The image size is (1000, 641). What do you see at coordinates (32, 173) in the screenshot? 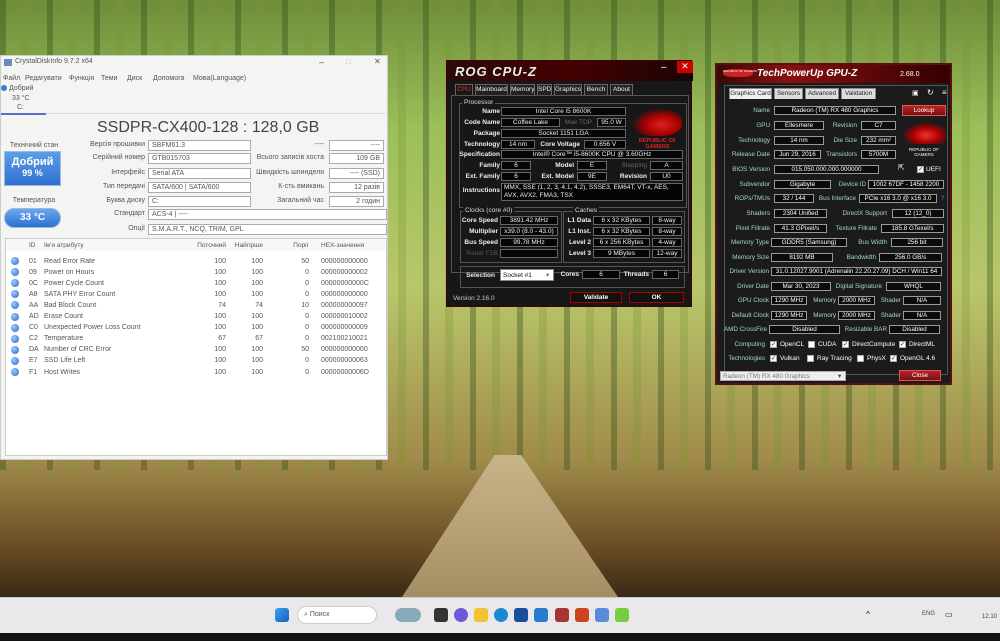
I see `health-percent: 99 %` at bounding box center [32, 173].